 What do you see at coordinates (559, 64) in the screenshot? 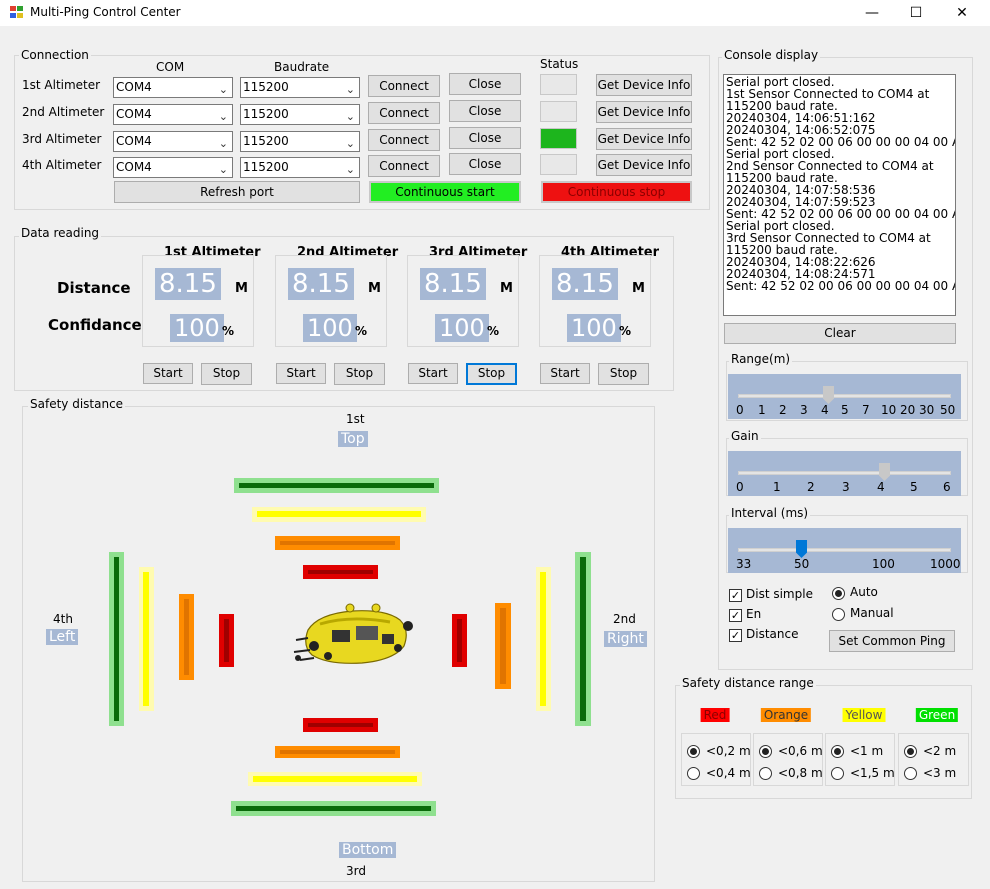
I see `status-header: Status` at bounding box center [559, 64].